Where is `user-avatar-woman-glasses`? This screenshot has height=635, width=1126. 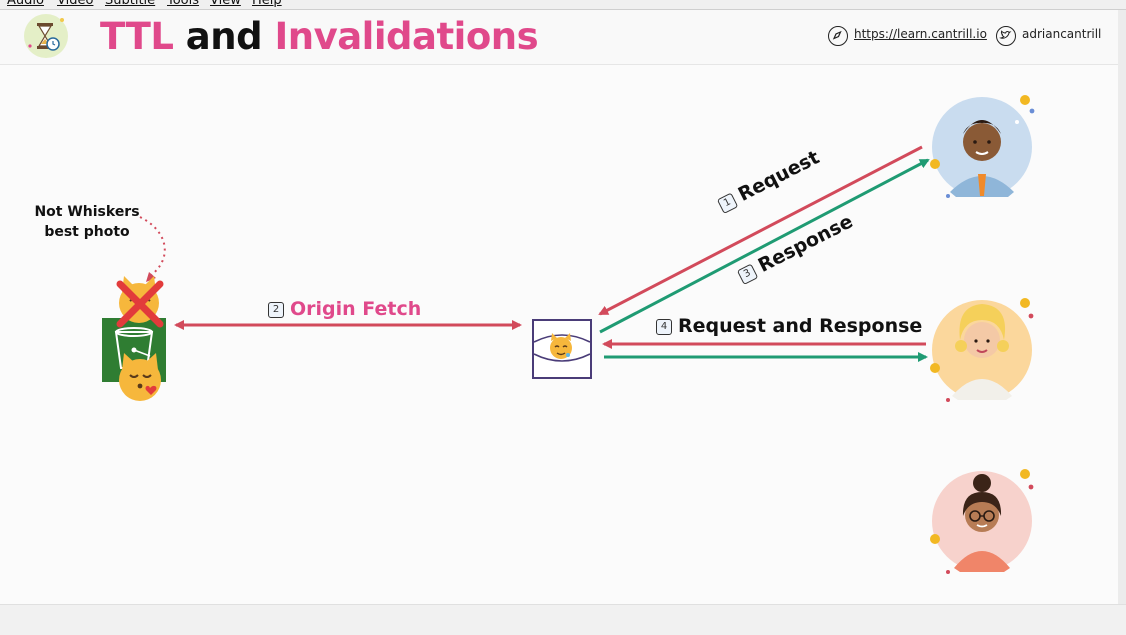
user-avatar-woman-glasses is located at coordinates (982, 521).